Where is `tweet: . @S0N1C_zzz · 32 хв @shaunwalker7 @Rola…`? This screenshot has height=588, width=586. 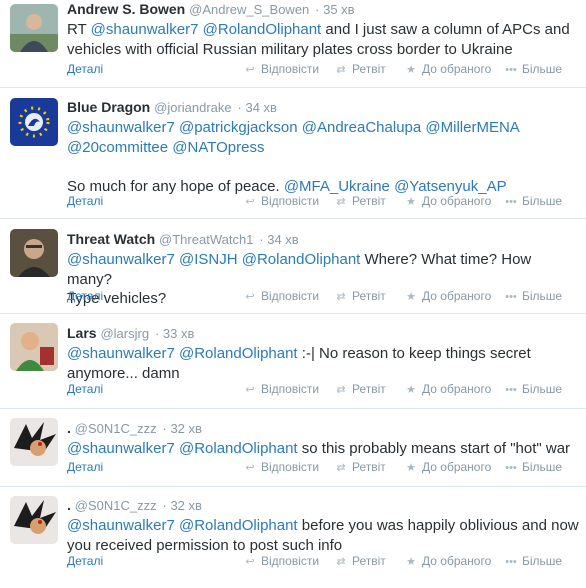 tweet: . @S0N1C_zzz · 32 хв @shaunwalker7 @Rola… is located at coordinates (293, 448).